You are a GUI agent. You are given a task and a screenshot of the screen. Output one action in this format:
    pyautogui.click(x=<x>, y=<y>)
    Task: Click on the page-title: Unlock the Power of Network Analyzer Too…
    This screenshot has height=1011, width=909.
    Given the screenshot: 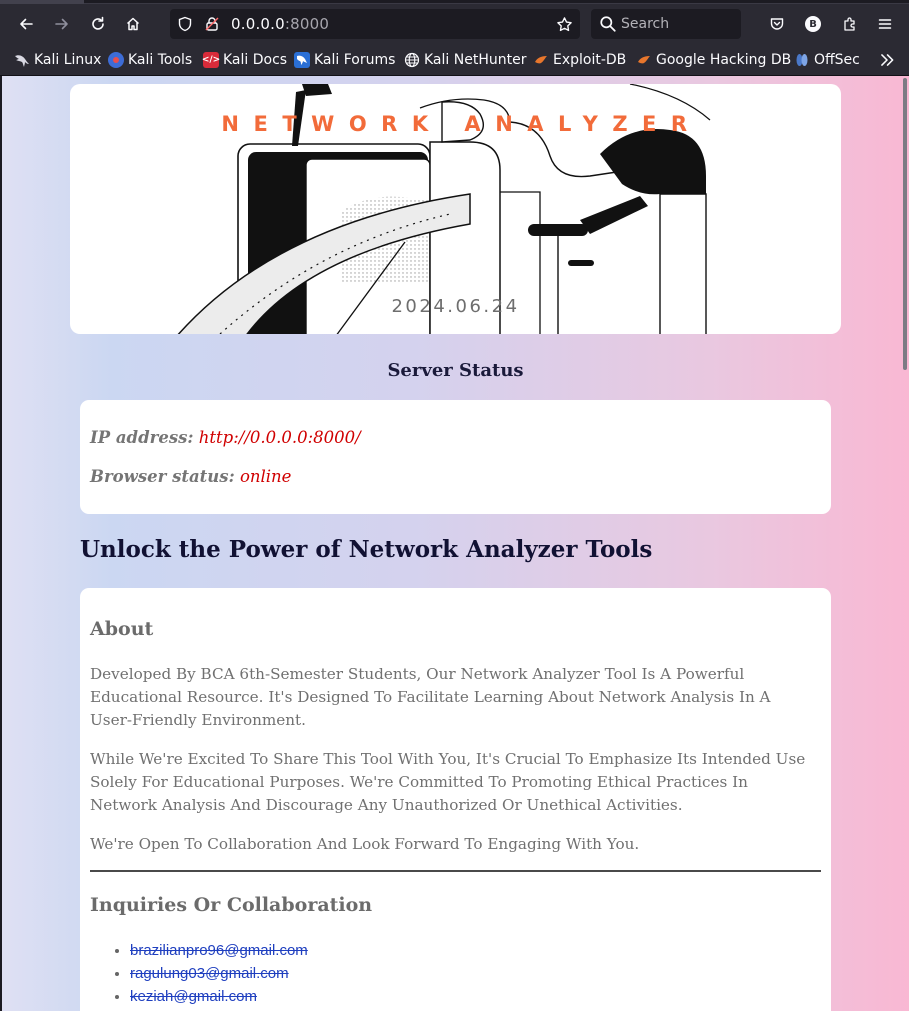 What is the action you would take?
    pyautogui.click(x=366, y=549)
    